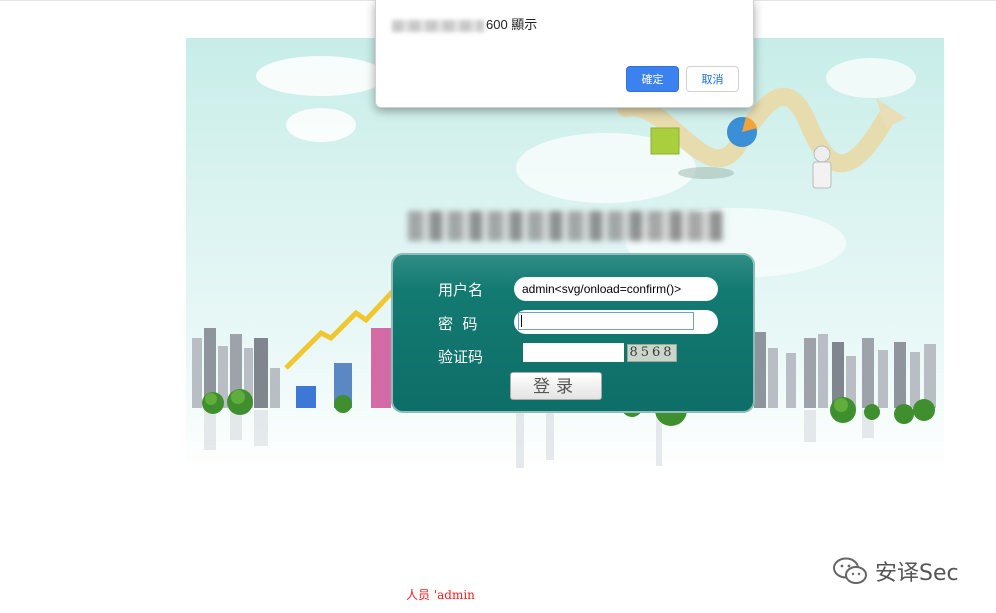 Image resolution: width=996 pixels, height=613 pixels. Describe the element at coordinates (652, 353) in the screenshot. I see `captcha-image: 8568` at that location.